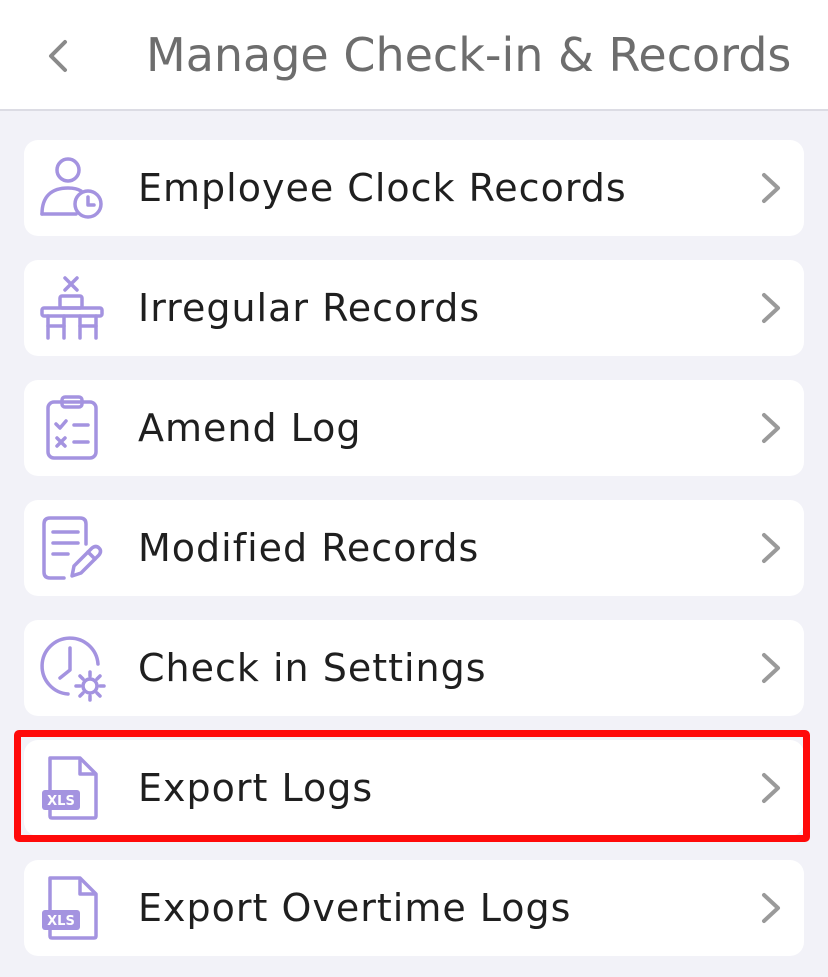  Describe the element at coordinates (309, 308) in the screenshot. I see `menu-item-label: Irregular Records` at that location.